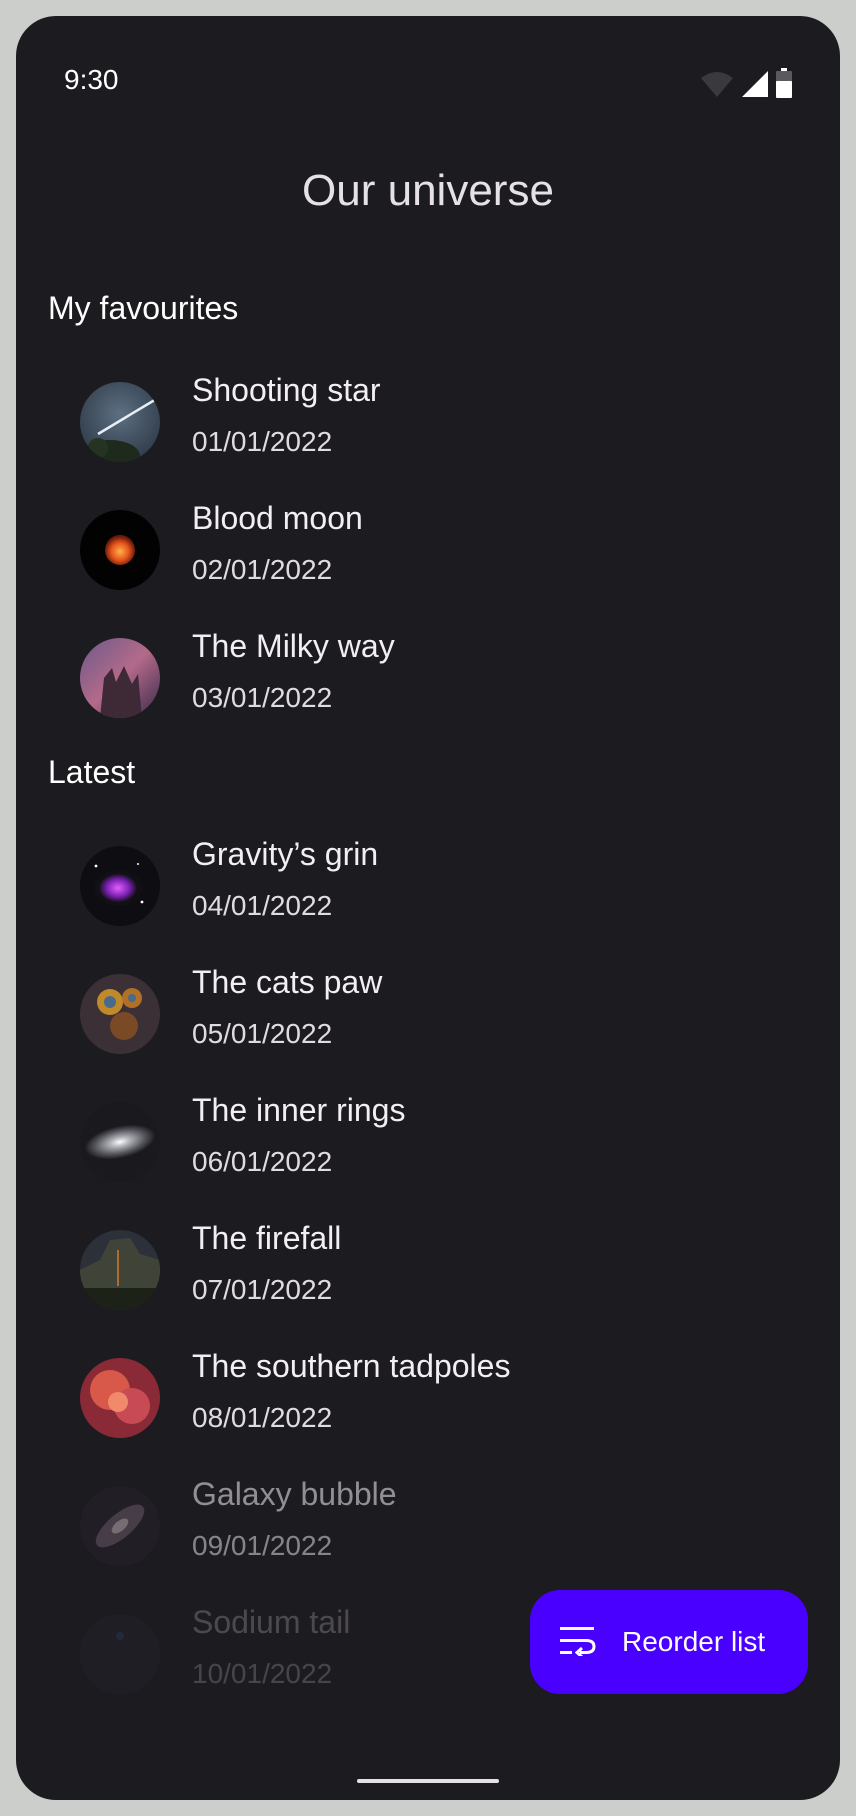 The width and height of the screenshot is (856, 1816). What do you see at coordinates (262, 1161) in the screenshot?
I see `list-item-date: 06/01/2022` at bounding box center [262, 1161].